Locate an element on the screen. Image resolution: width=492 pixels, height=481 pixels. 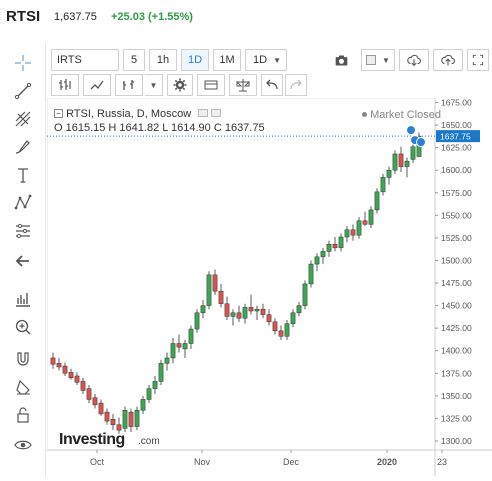
interval-5: 5 is located at coordinates (134, 60).